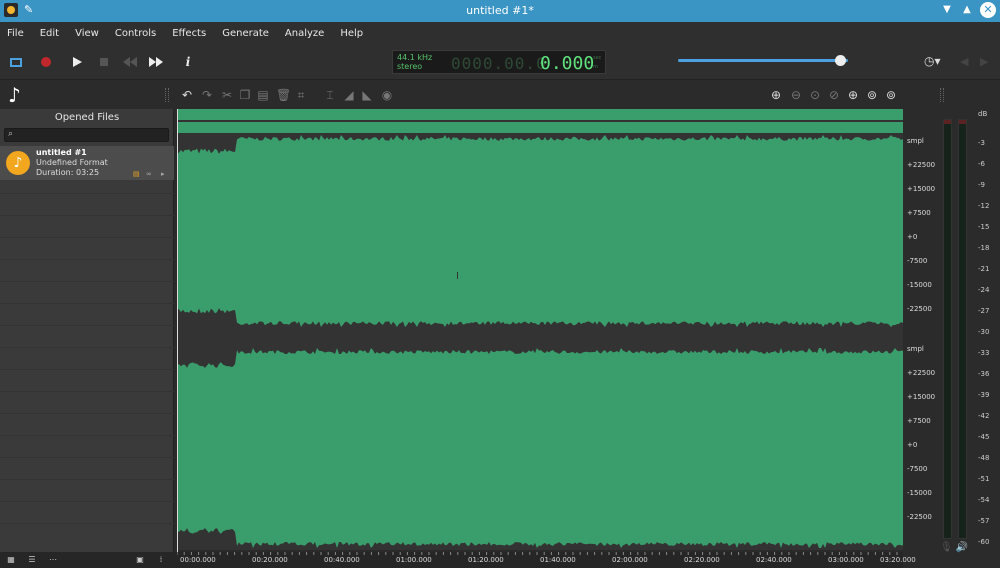 The width and height of the screenshot is (1000, 568). What do you see at coordinates (87, 33) in the screenshot?
I see `menu-view: View` at bounding box center [87, 33].